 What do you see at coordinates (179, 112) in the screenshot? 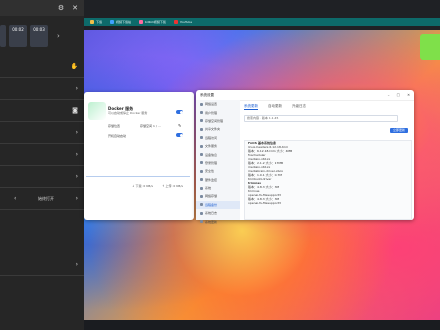
I see `docker-service-toggle` at bounding box center [179, 112].